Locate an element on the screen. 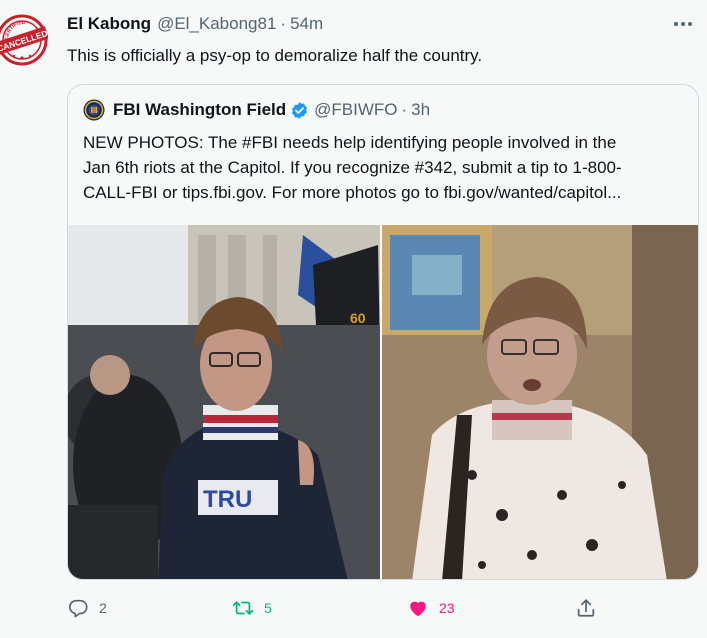  share-button is located at coordinates (586, 608).